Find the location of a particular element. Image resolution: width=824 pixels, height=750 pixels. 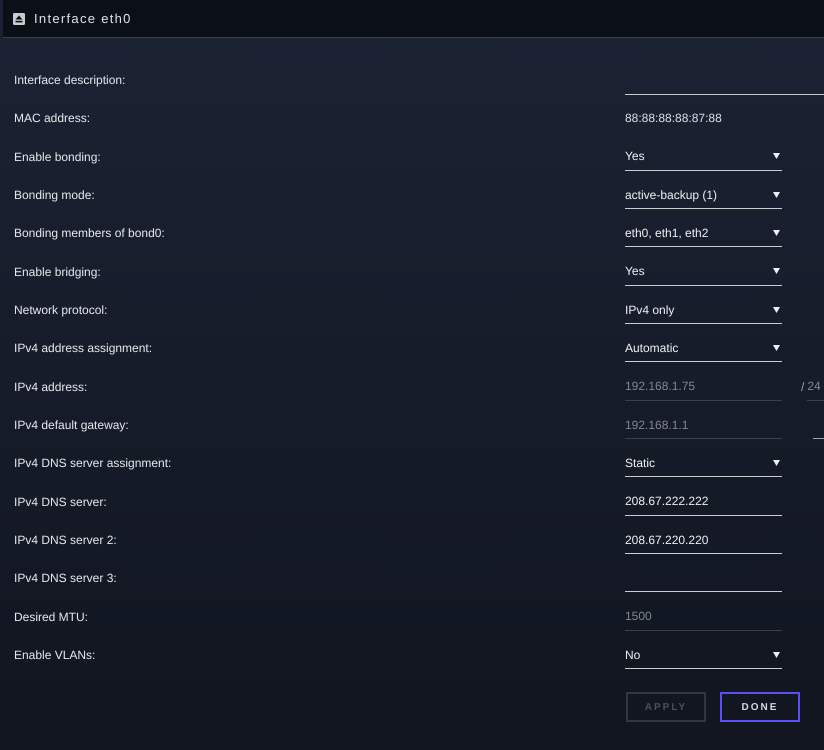

field-label: IPv4 default gateway: is located at coordinates (71, 425).